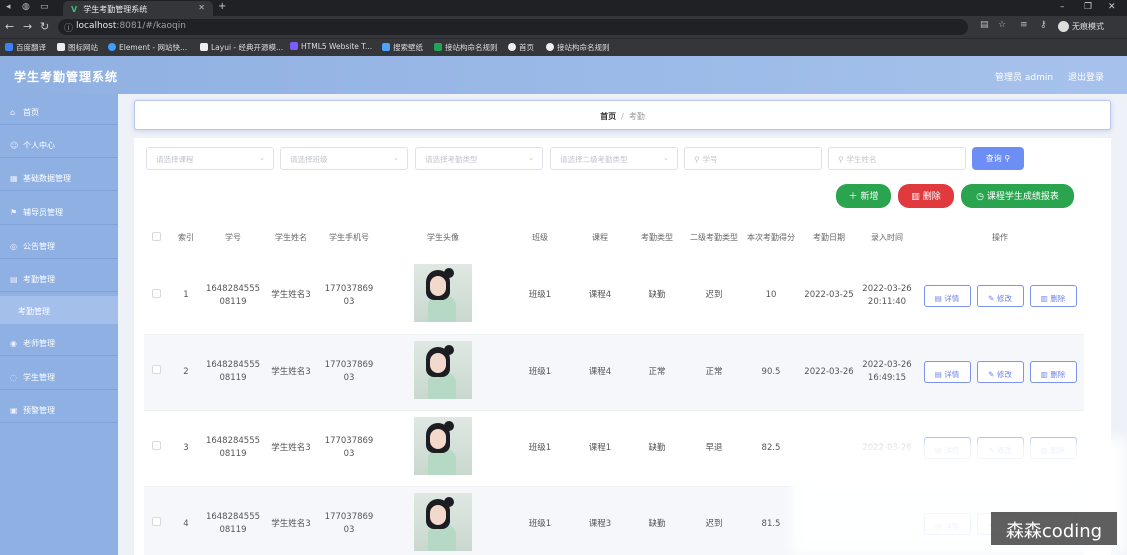 The image size is (1127, 555). Describe the element at coordinates (931, 197) in the screenshot. I see `delete-label: 删除` at that location.